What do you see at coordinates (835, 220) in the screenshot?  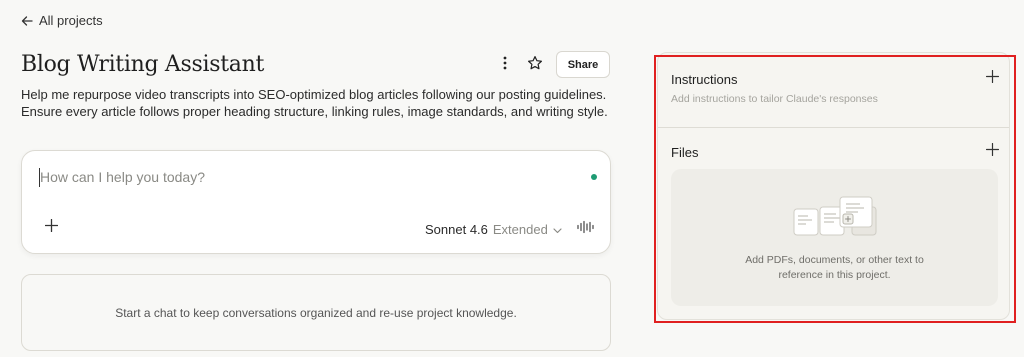 I see `documents-illustration-icon` at bounding box center [835, 220].